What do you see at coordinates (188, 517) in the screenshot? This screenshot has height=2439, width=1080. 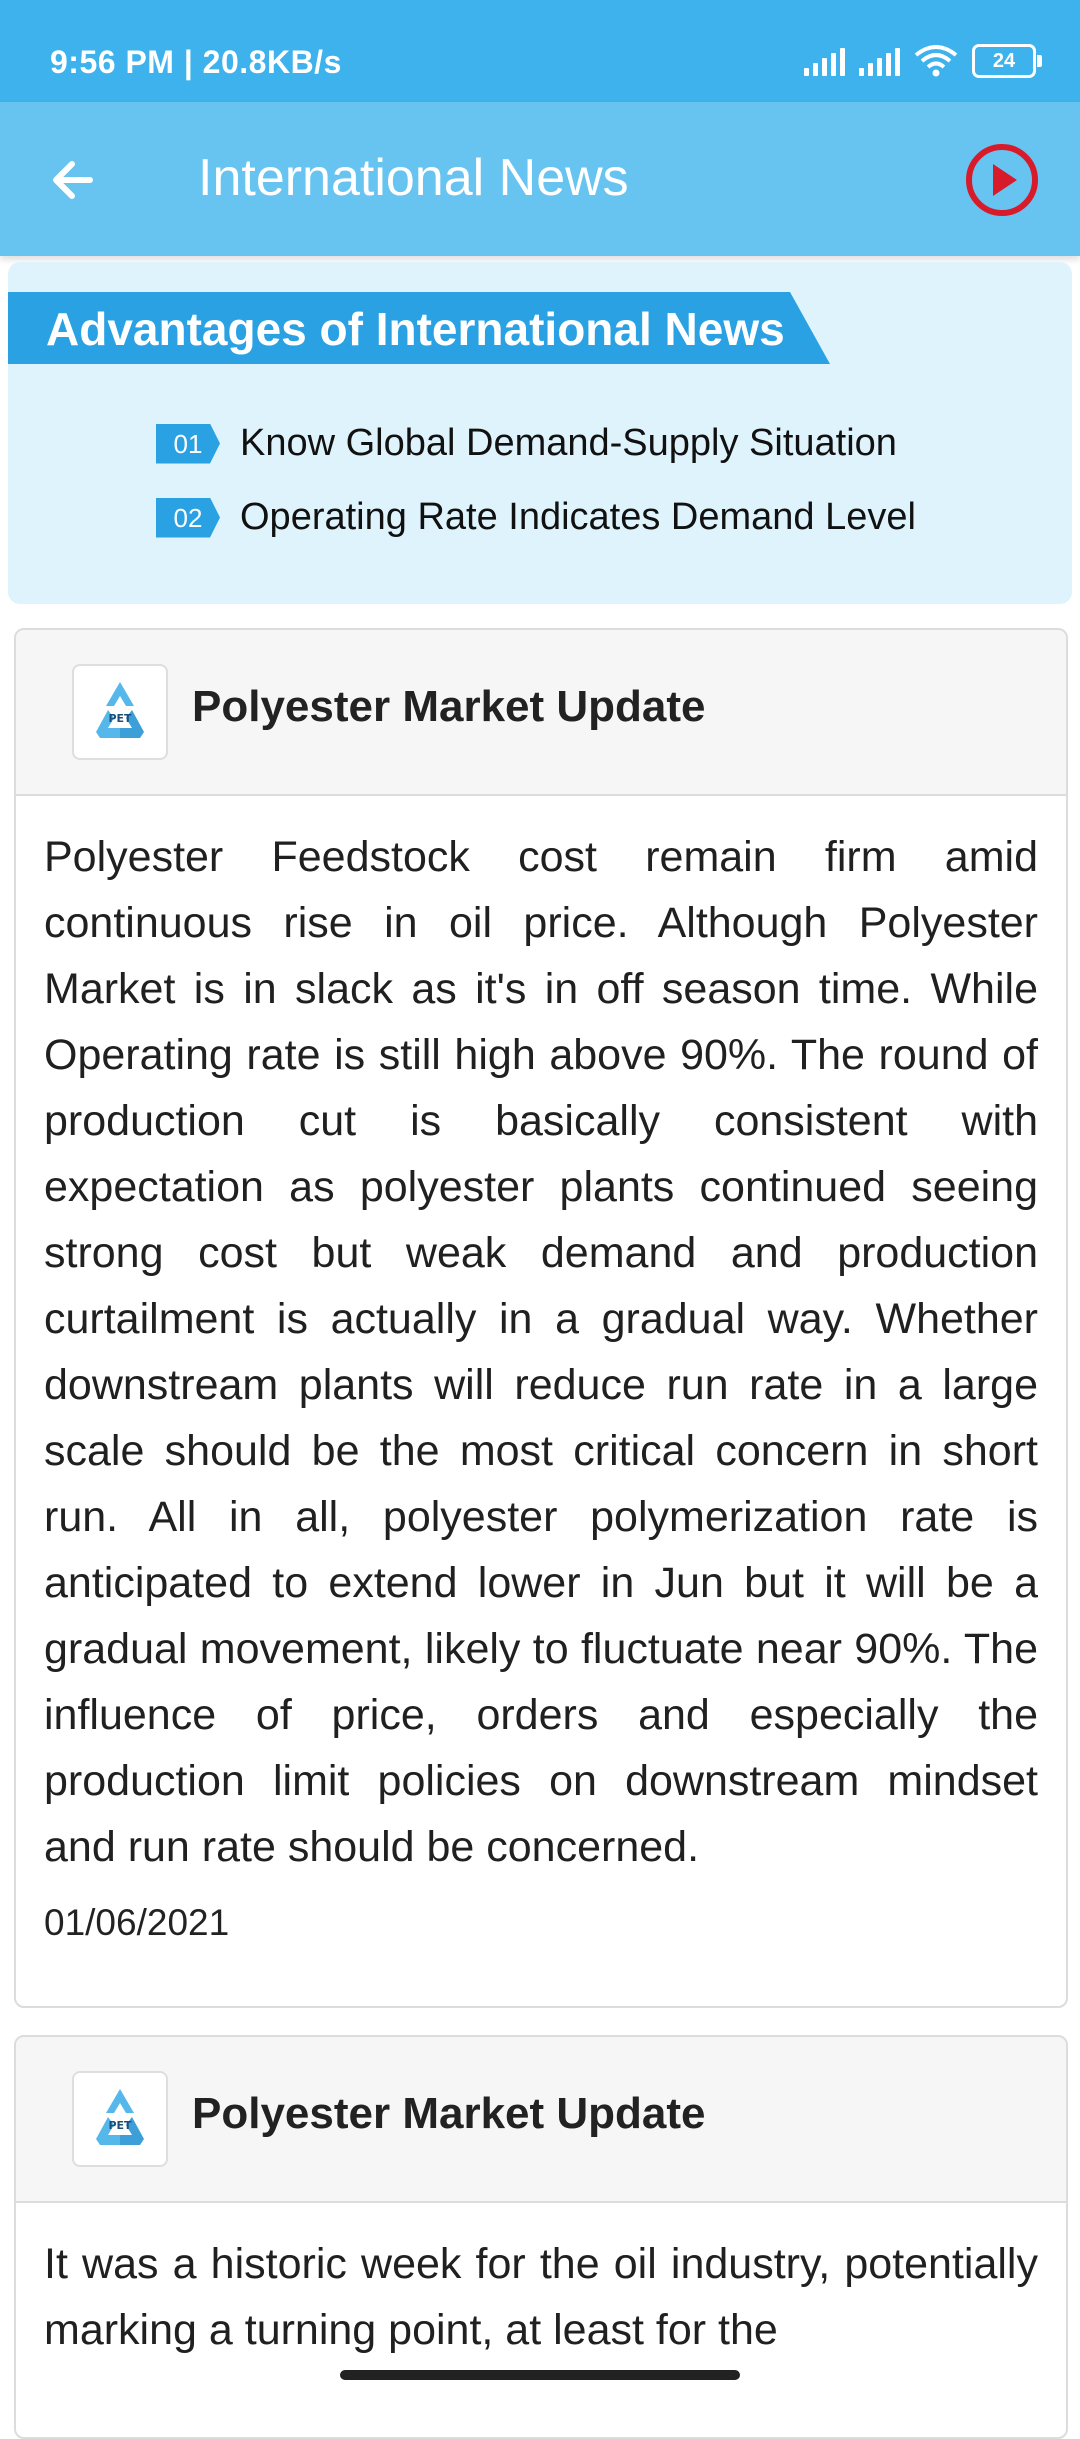 I see `item-number-badge: 02` at bounding box center [188, 517].